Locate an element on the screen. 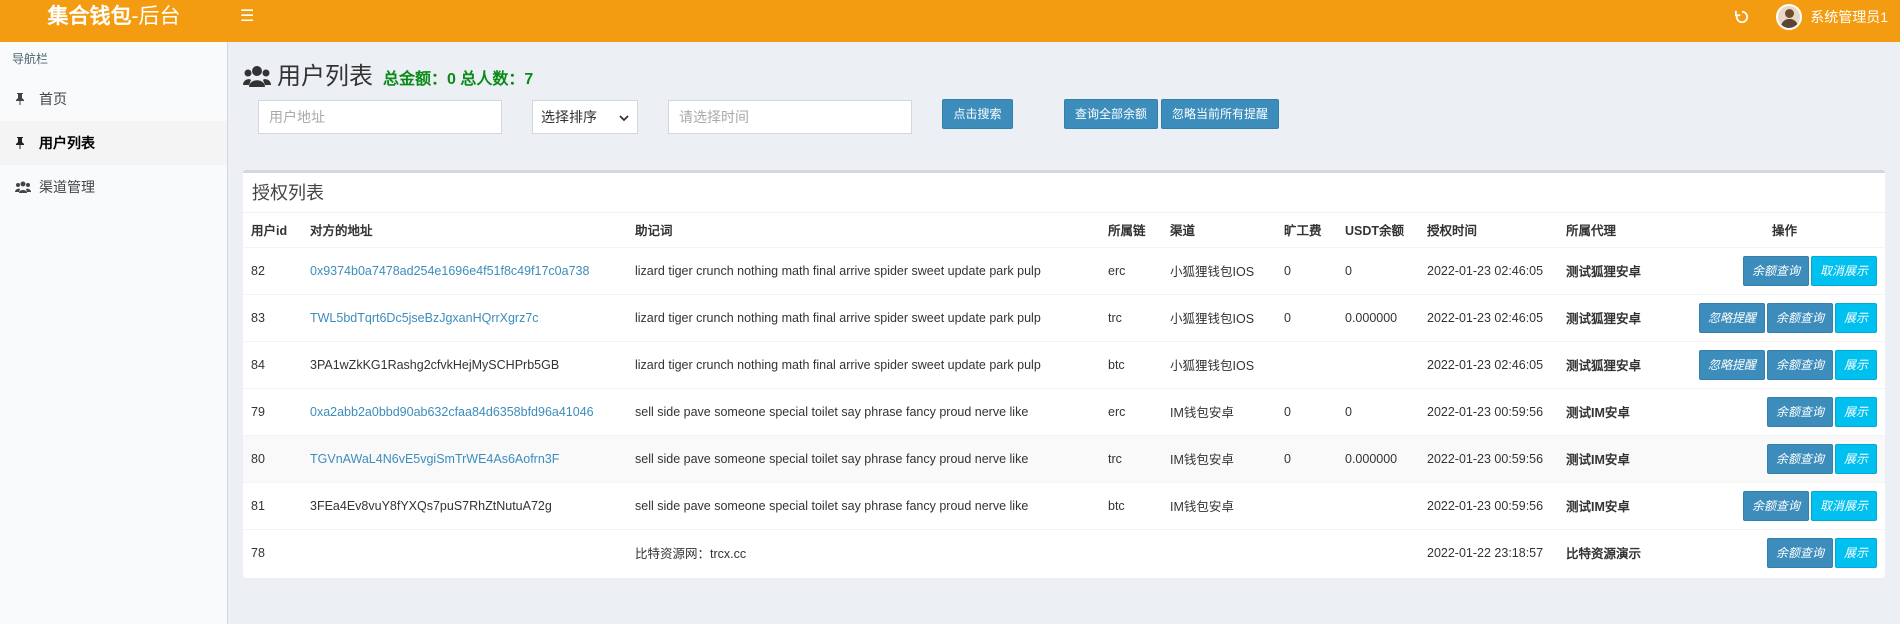 The height and width of the screenshot is (624, 1900). sidebar-item-label: 首页 is located at coordinates (53, 99).